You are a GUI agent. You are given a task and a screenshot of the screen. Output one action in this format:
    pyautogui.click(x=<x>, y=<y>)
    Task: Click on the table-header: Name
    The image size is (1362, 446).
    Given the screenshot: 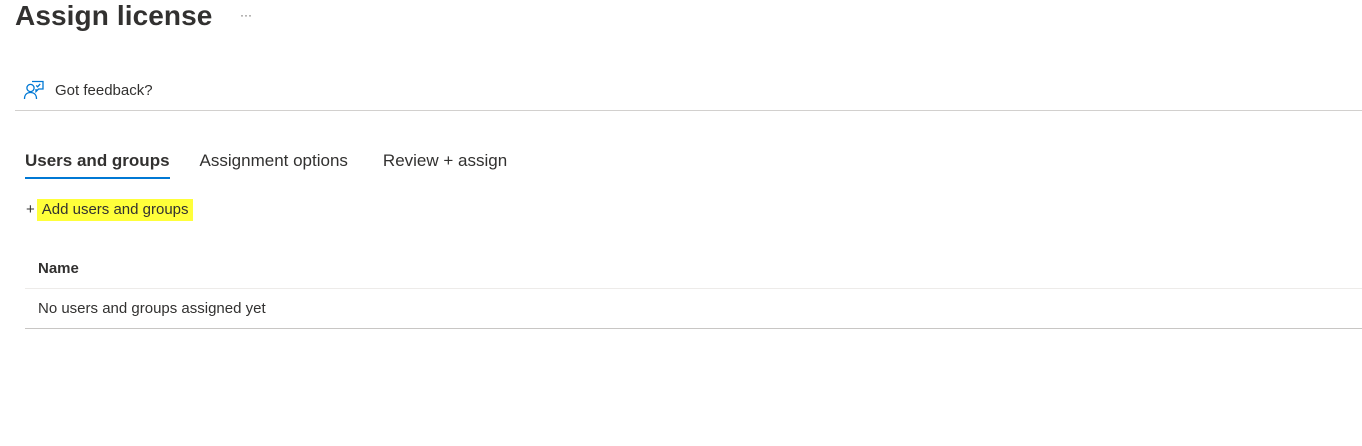 What is the action you would take?
    pyautogui.click(x=693, y=268)
    